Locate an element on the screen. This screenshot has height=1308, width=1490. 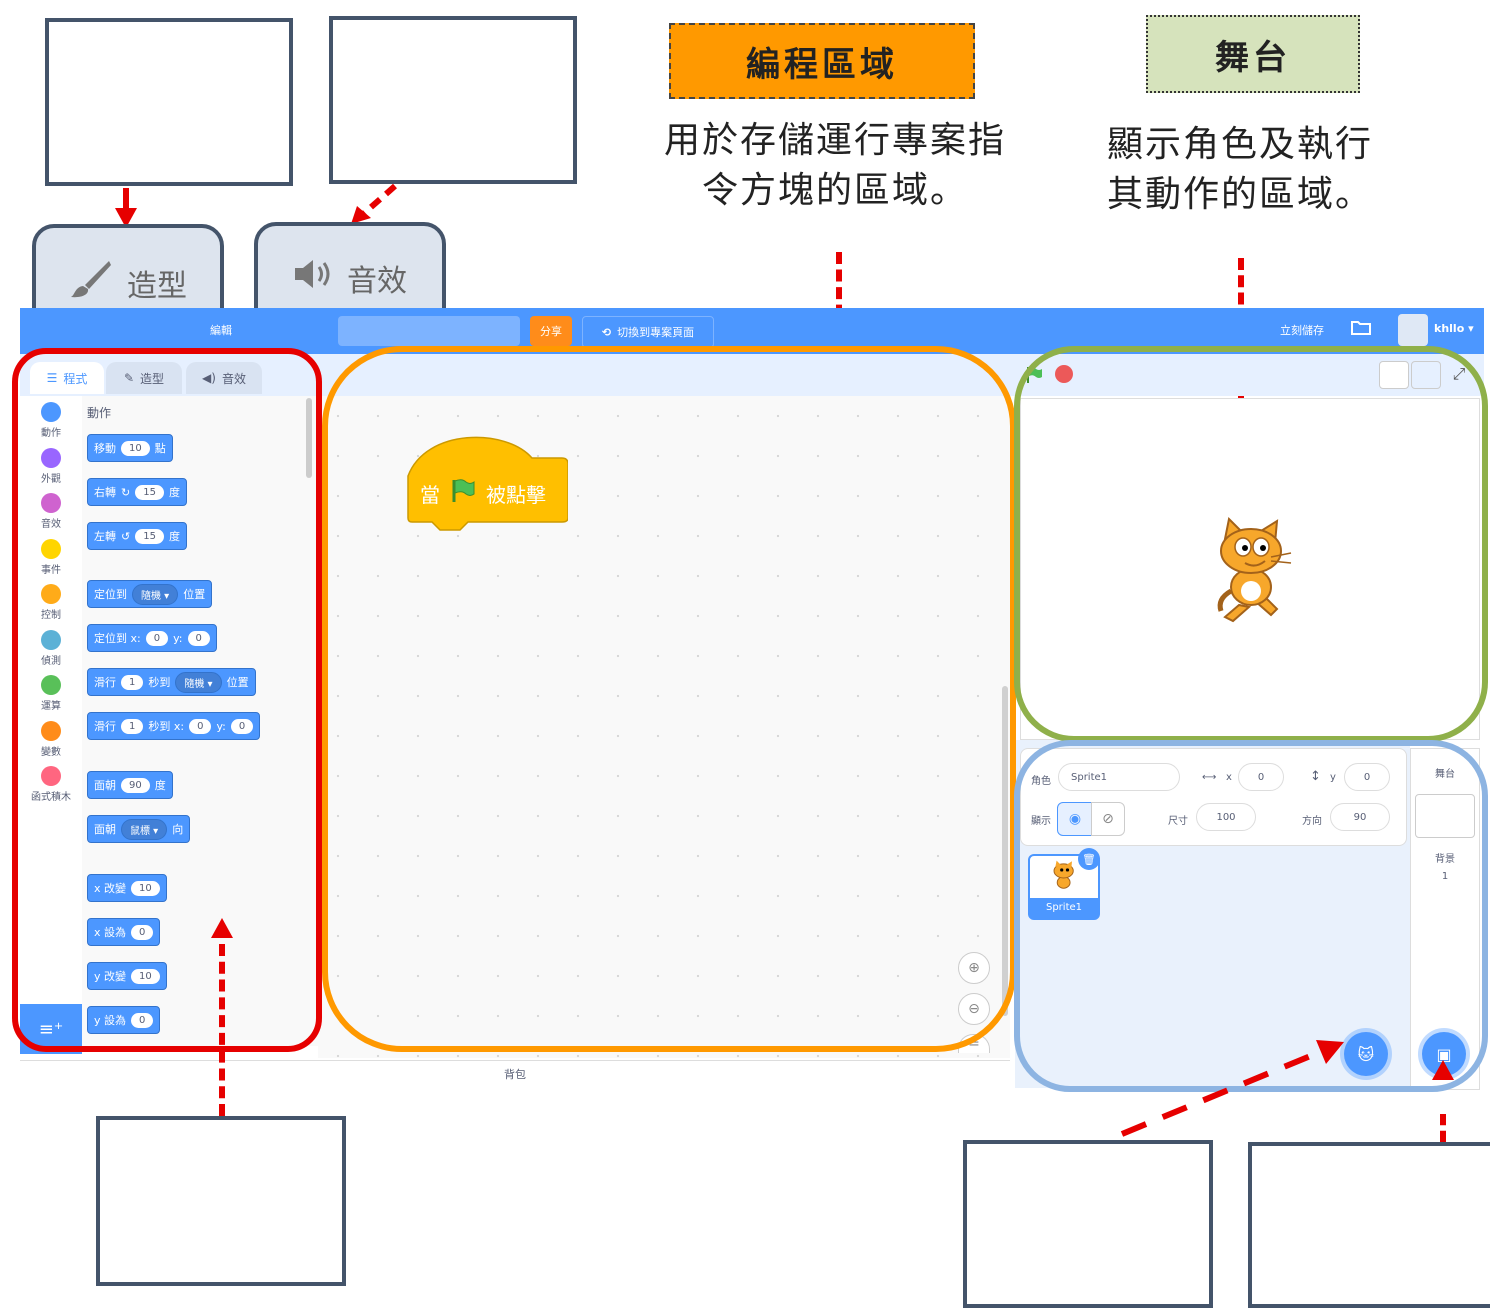
blank-answer-box-palette is located at coordinates (221, 1201).